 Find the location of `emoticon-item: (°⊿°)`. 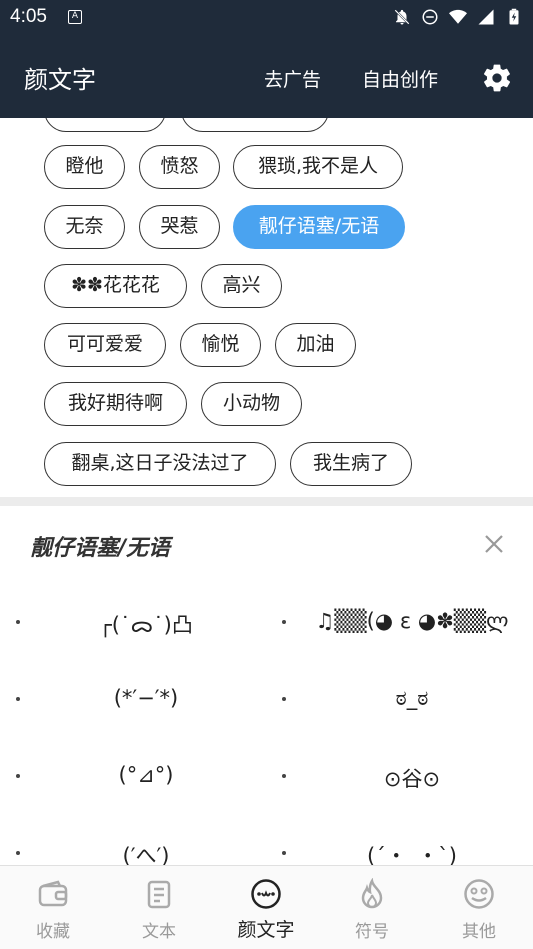

emoticon-item: (°⊿°) is located at coordinates (141, 777).